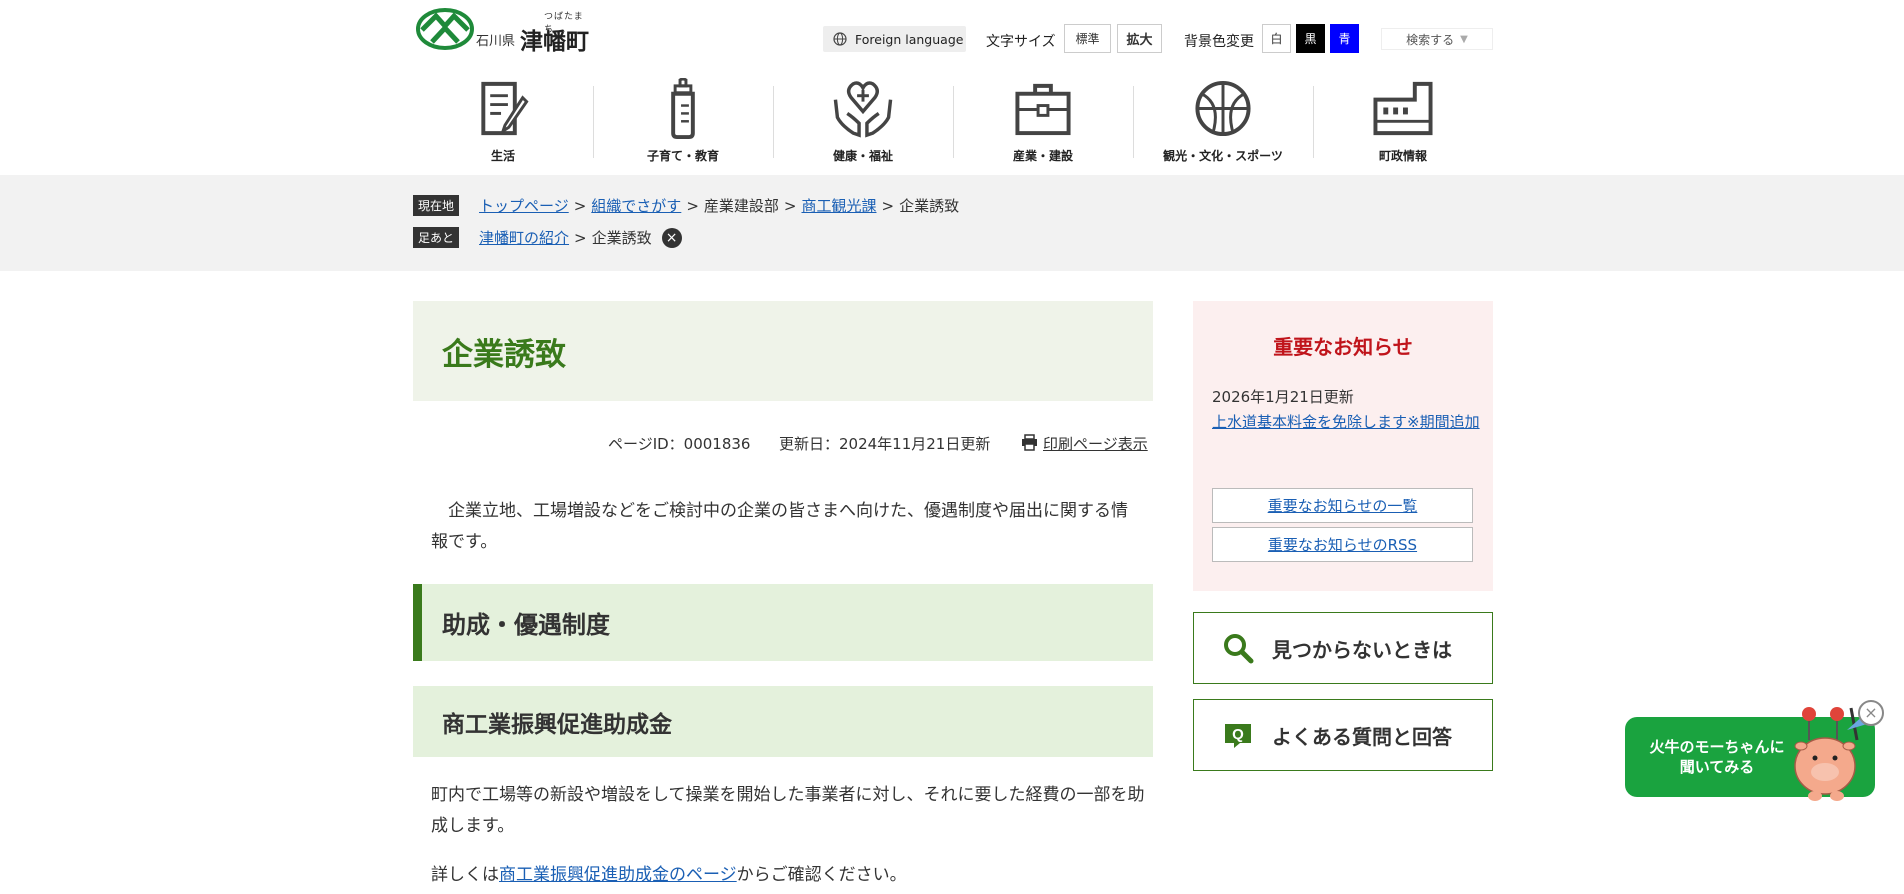 The width and height of the screenshot is (1904, 894). I want to click on updated-date: 更新日：2024年11月21日更新, so click(885, 444).